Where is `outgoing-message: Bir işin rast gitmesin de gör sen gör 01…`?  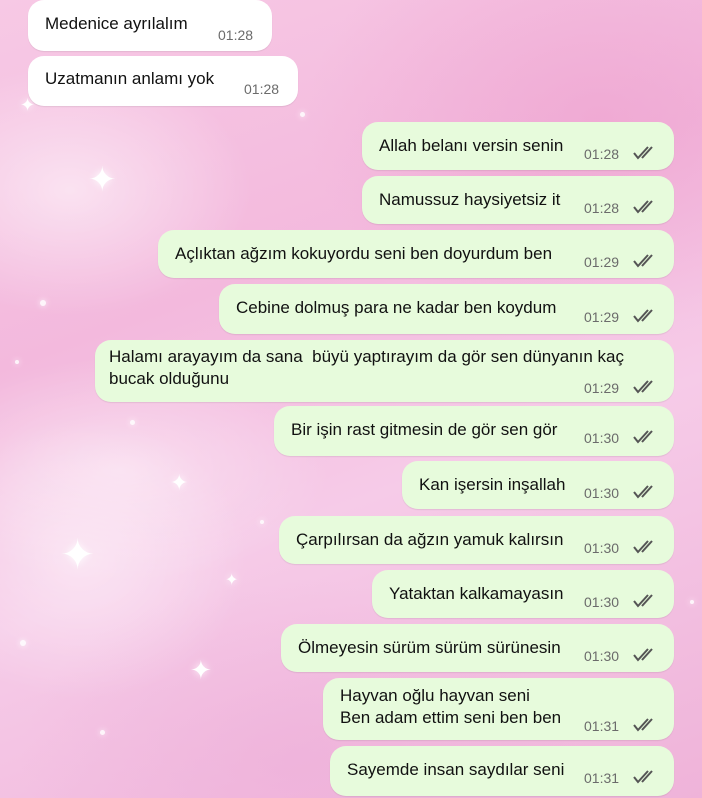
outgoing-message: Bir işin rast gitmesin de gör sen gör 01… is located at coordinates (474, 431).